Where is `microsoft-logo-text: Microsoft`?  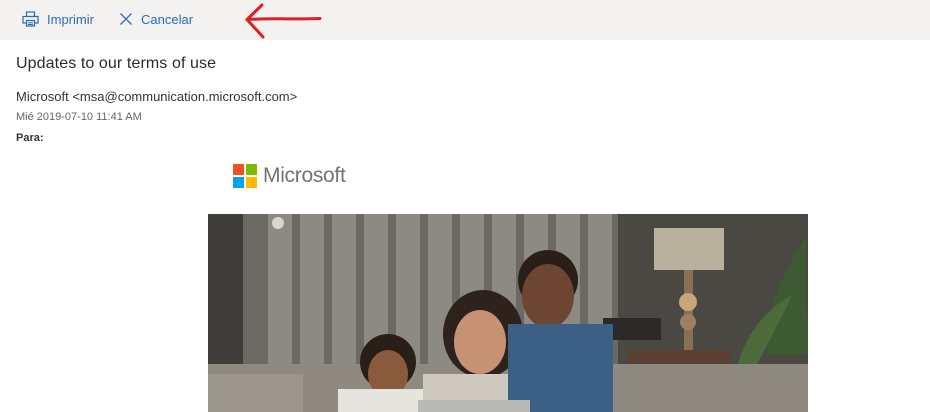
microsoft-logo-text: Microsoft is located at coordinates (304, 175).